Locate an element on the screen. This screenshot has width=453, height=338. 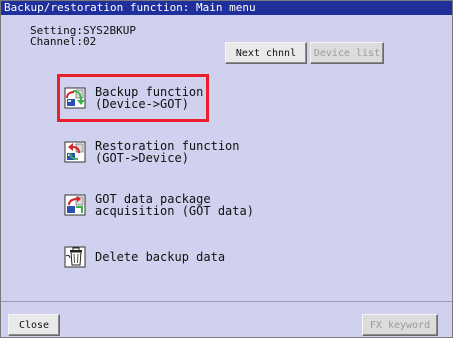
got-data-package-item: GOT data package acquisition (GOT data) is located at coordinates (159, 205).